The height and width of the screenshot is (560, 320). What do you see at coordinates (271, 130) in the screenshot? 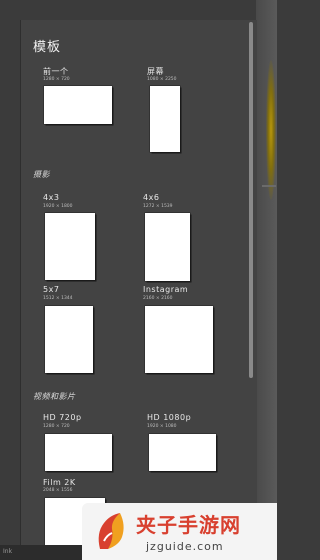
I see `brush-stroke-preview` at bounding box center [271, 130].